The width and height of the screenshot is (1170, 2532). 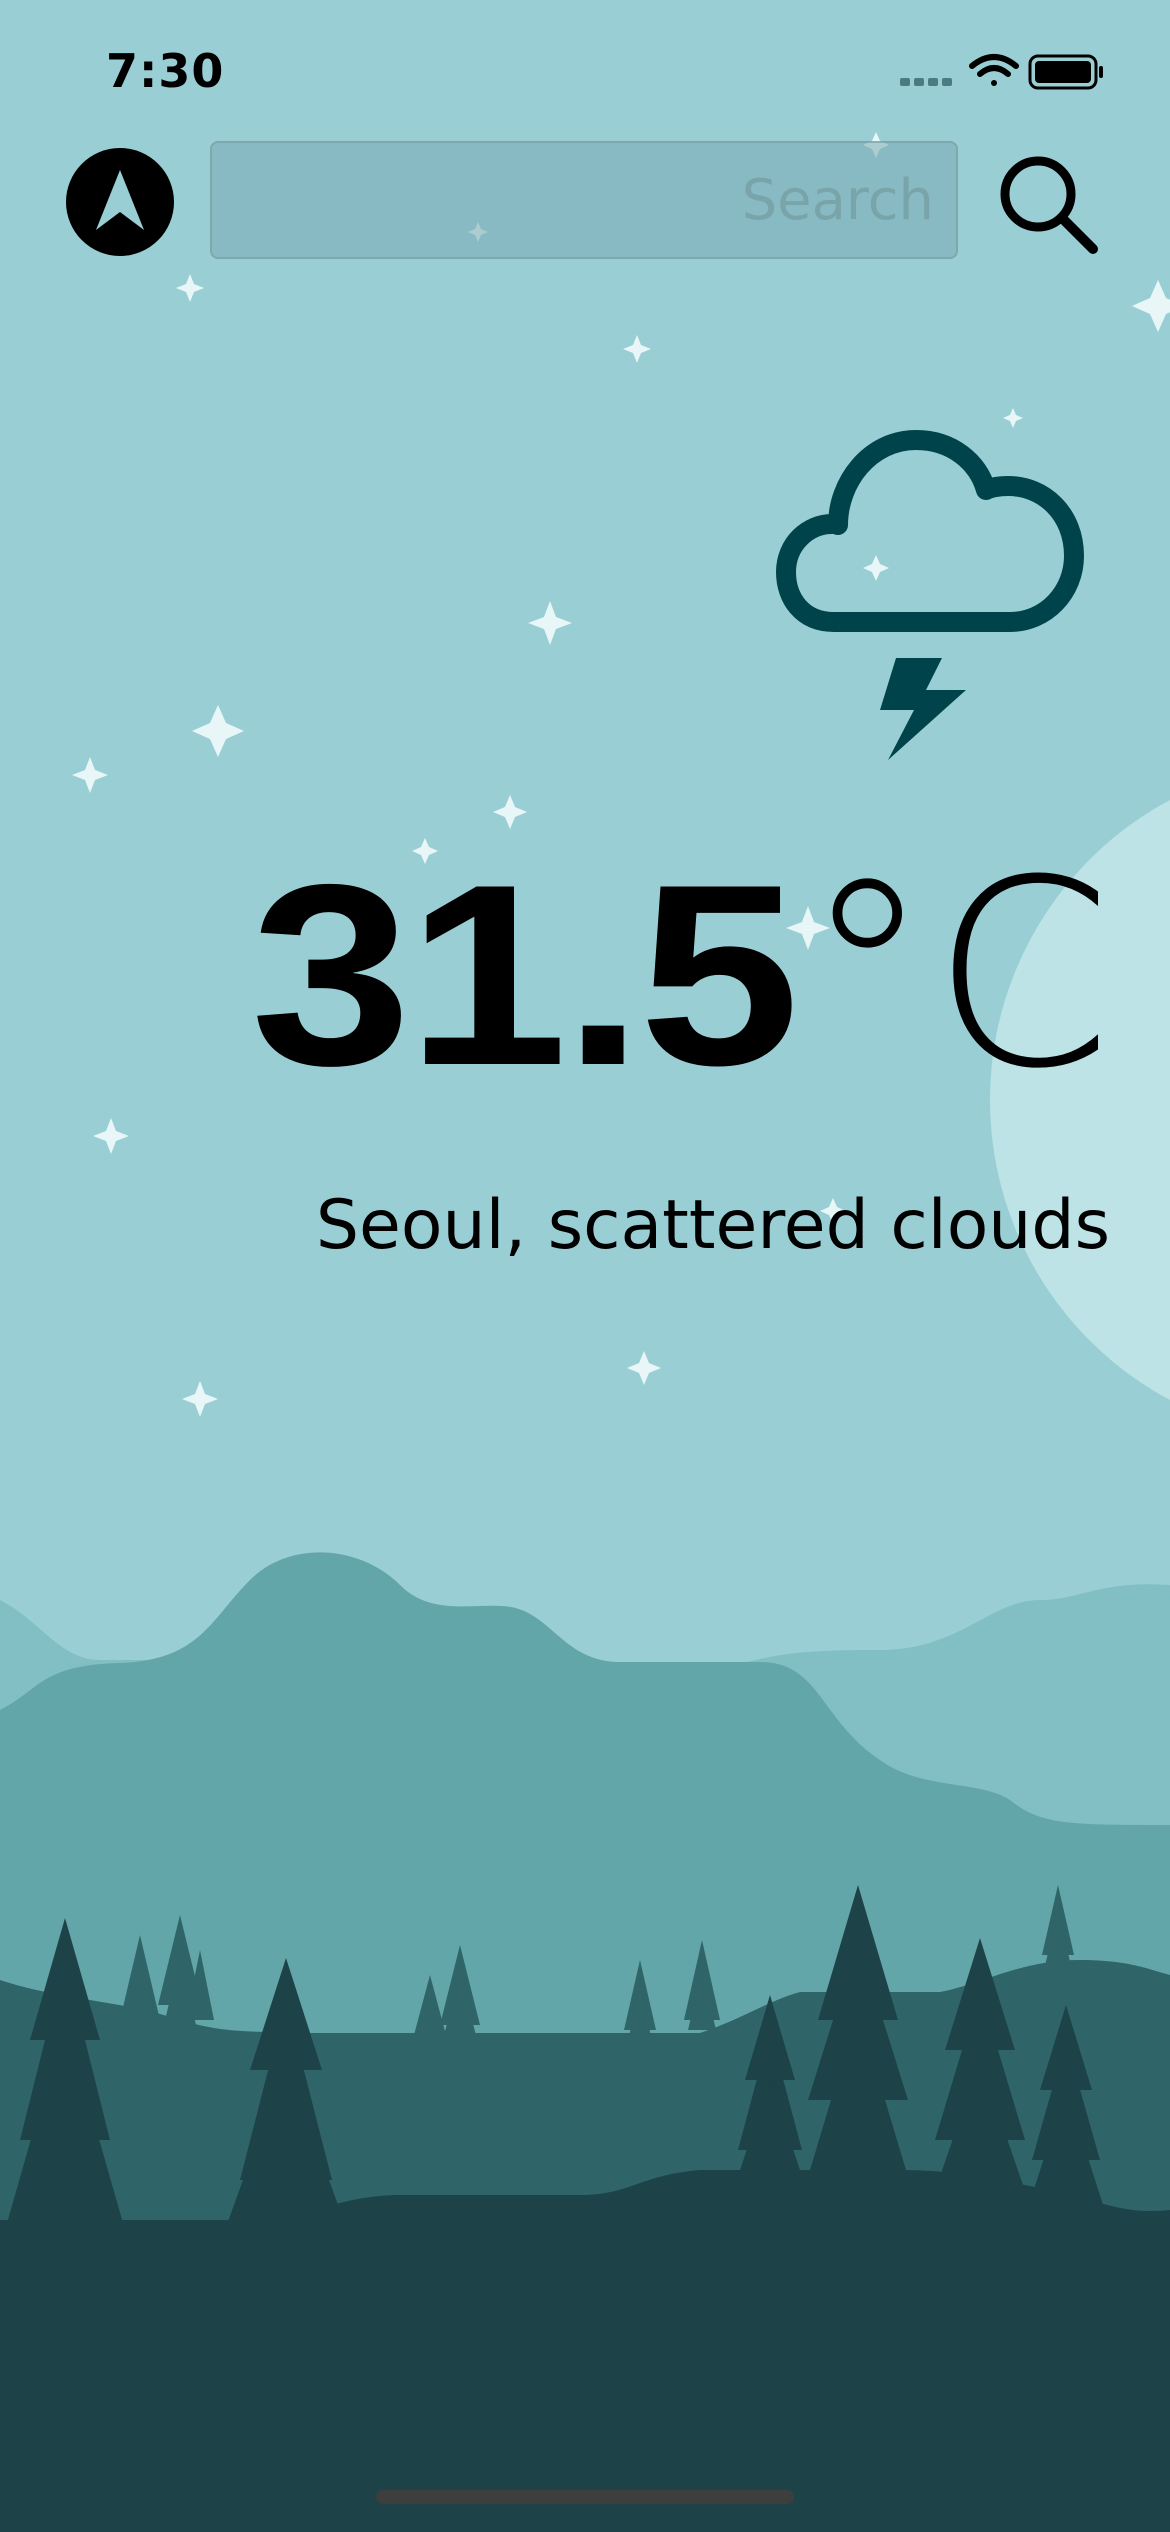 I want to click on search-icon, so click(x=1050, y=204).